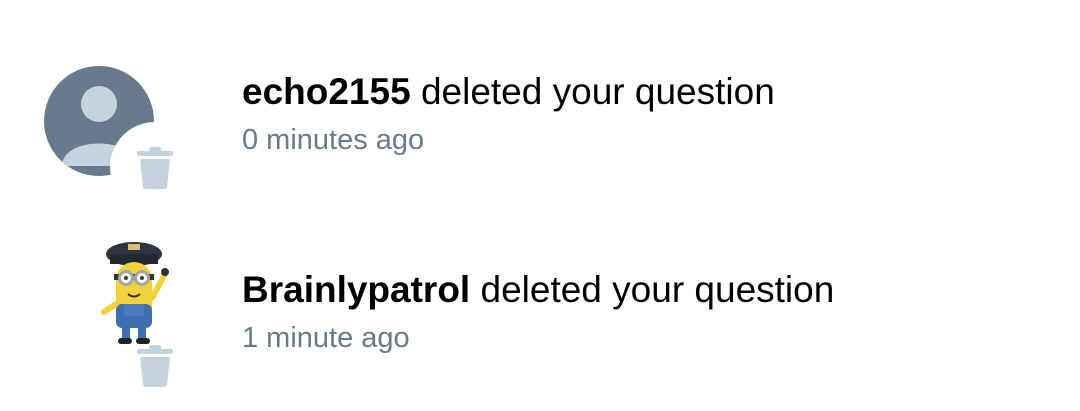  What do you see at coordinates (333, 140) in the screenshot?
I see `timestamp: 0 minutes ago` at bounding box center [333, 140].